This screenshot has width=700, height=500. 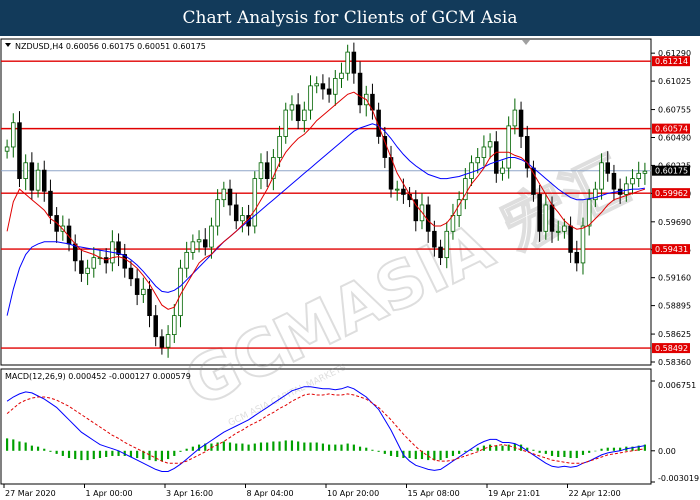 I want to click on price-tick-label: 0.58360, so click(x=674, y=362).